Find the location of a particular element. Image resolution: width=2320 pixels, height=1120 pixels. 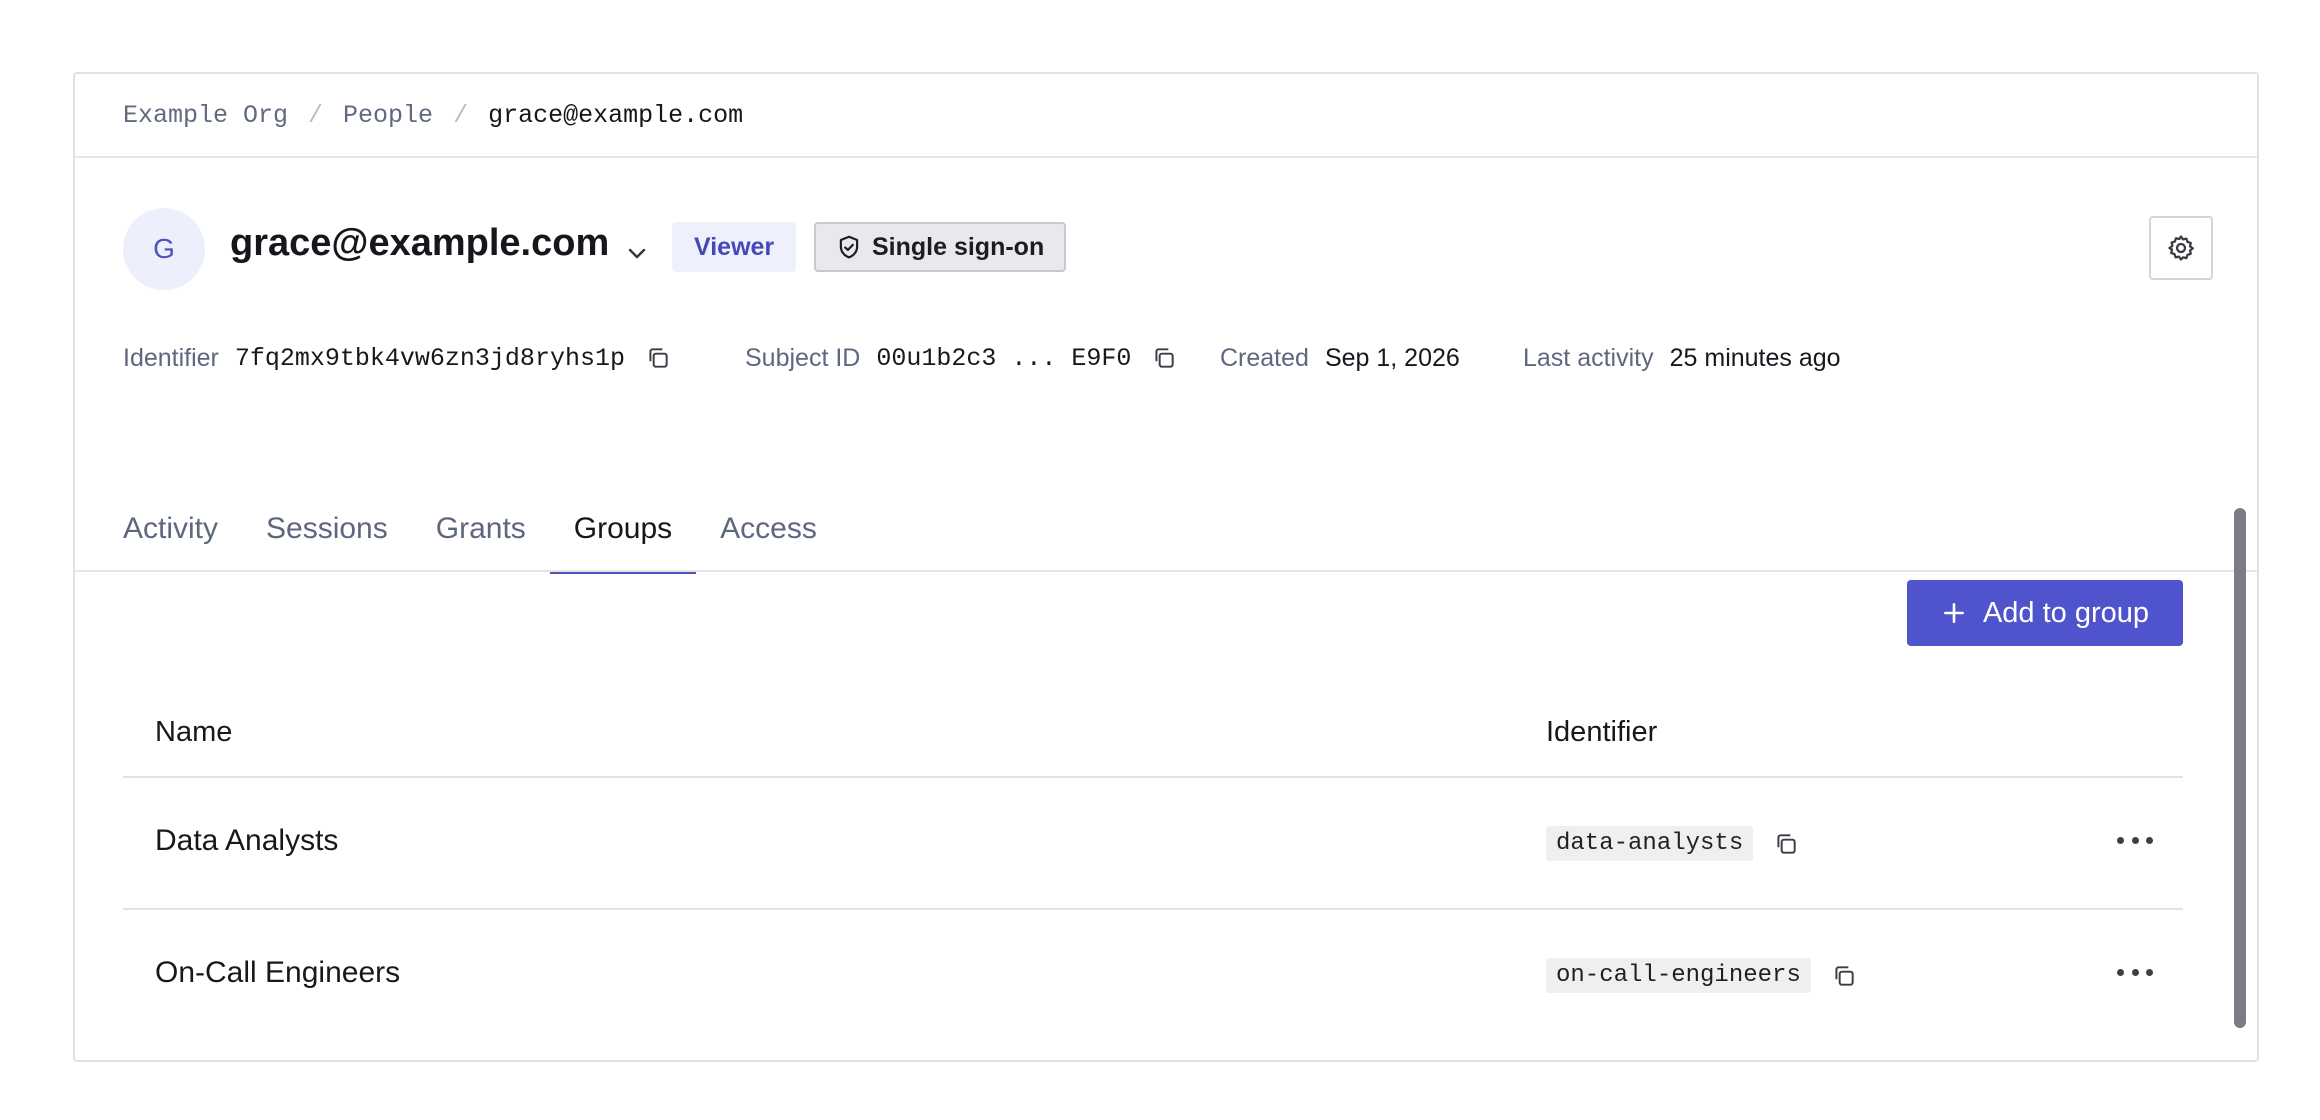

meta-subject: Subject ID 00u1b2c3 ... E9F0 is located at coordinates (961, 358).